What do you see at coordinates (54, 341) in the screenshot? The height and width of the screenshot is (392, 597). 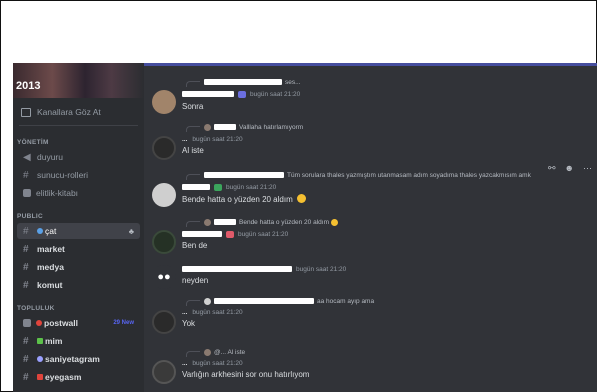 I see `channel-label: mim` at bounding box center [54, 341].